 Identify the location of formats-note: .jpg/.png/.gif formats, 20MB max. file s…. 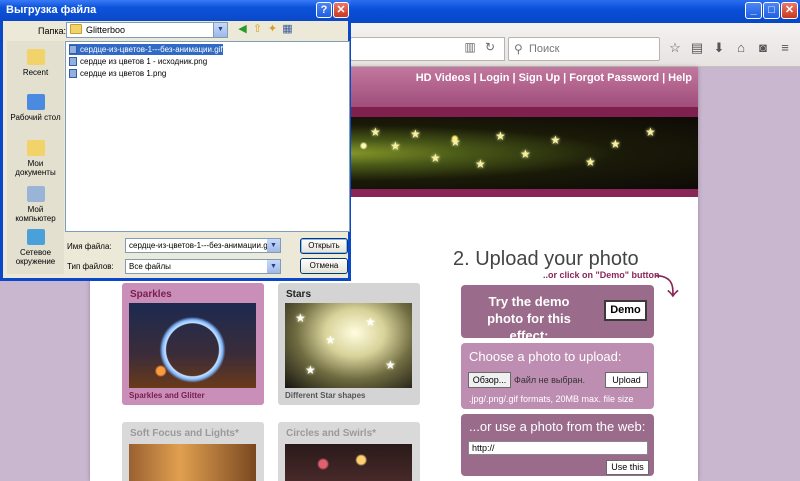
(551, 399).